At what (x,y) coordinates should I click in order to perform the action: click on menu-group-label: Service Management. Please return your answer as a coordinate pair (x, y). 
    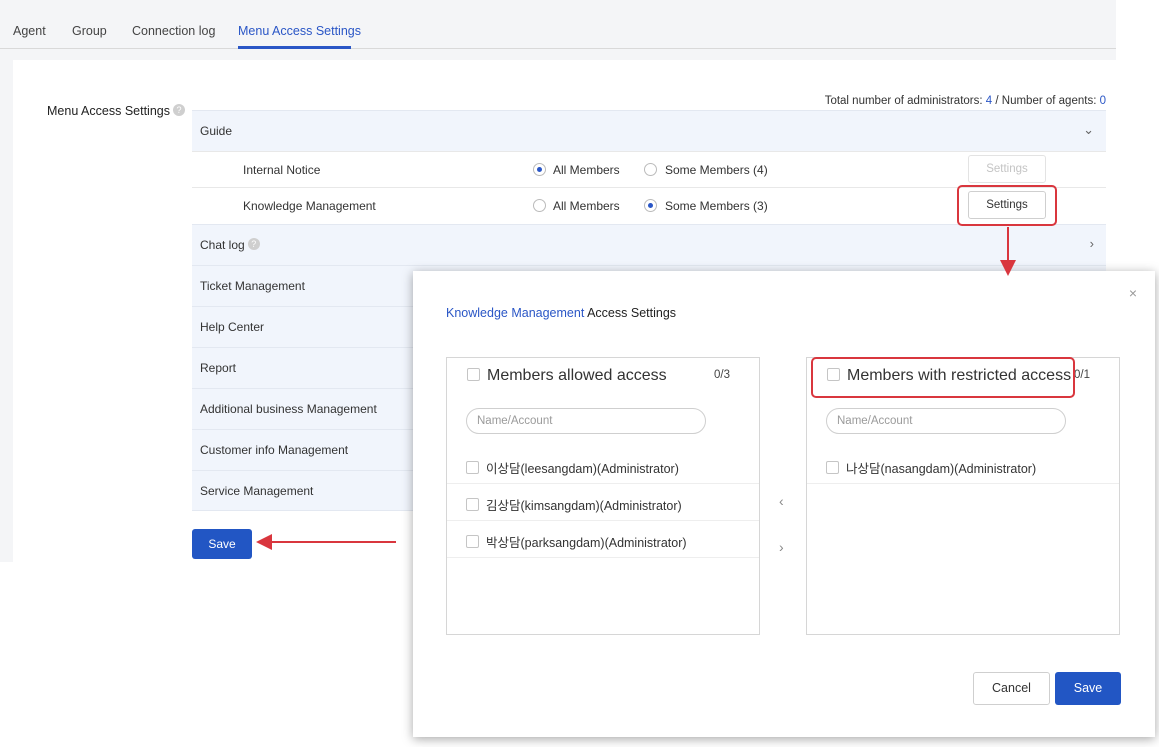
    Looking at the image, I should click on (257, 491).